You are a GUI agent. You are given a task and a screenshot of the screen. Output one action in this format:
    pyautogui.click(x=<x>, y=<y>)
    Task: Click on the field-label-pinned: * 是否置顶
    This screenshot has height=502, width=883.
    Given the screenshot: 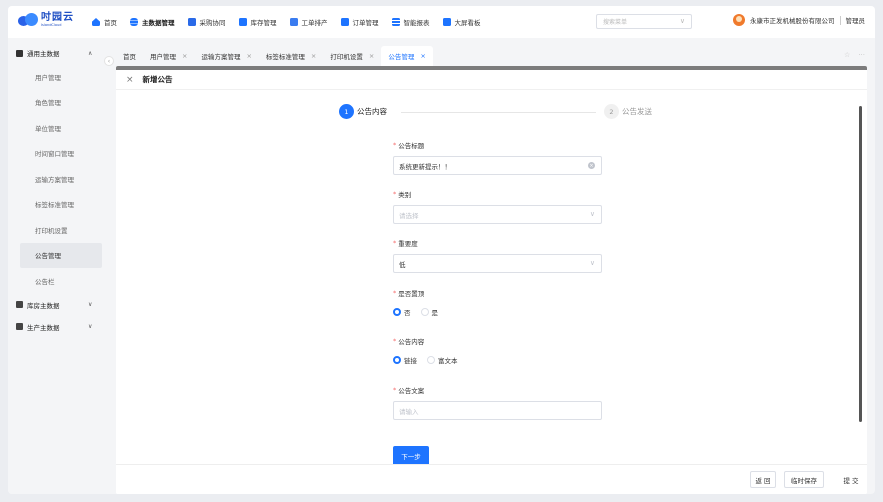 What is the action you would take?
    pyautogui.click(x=409, y=293)
    